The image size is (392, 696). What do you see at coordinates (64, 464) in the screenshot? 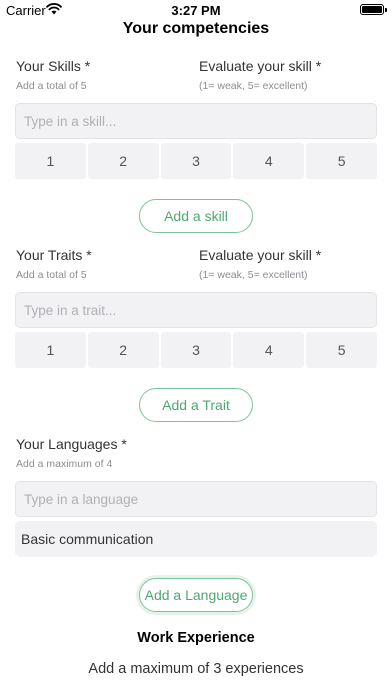
I see `languages-hint: Add a maximum of 4` at bounding box center [64, 464].